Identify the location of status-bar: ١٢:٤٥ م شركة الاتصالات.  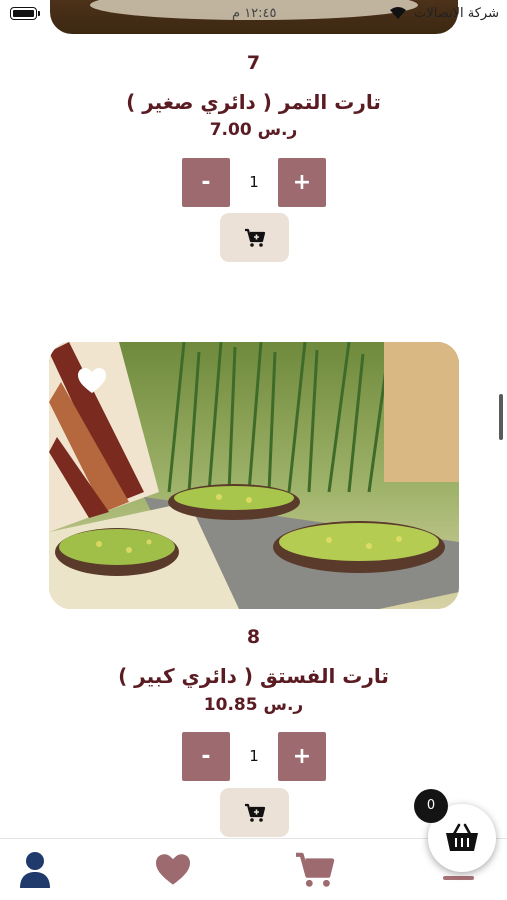
(253, 15).